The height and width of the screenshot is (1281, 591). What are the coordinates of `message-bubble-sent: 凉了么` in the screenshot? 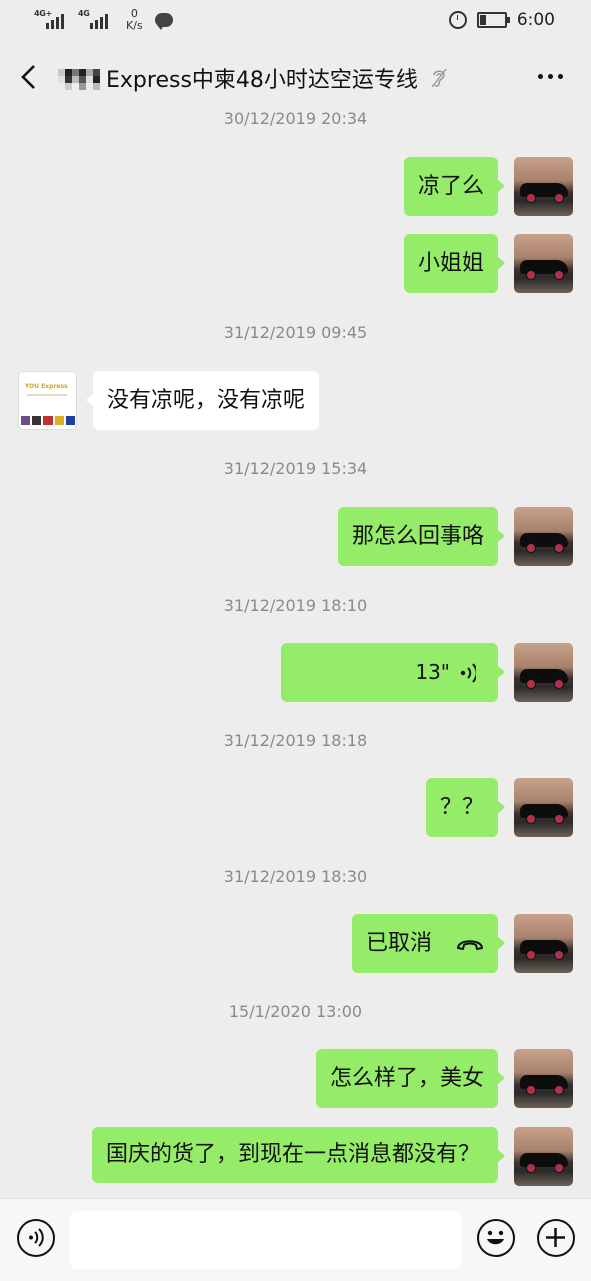 It's located at (454, 186).